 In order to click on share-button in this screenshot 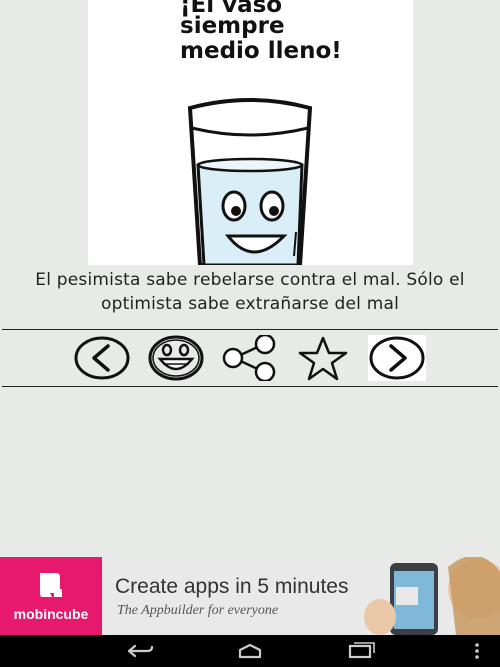, I will do `click(249, 358)`.